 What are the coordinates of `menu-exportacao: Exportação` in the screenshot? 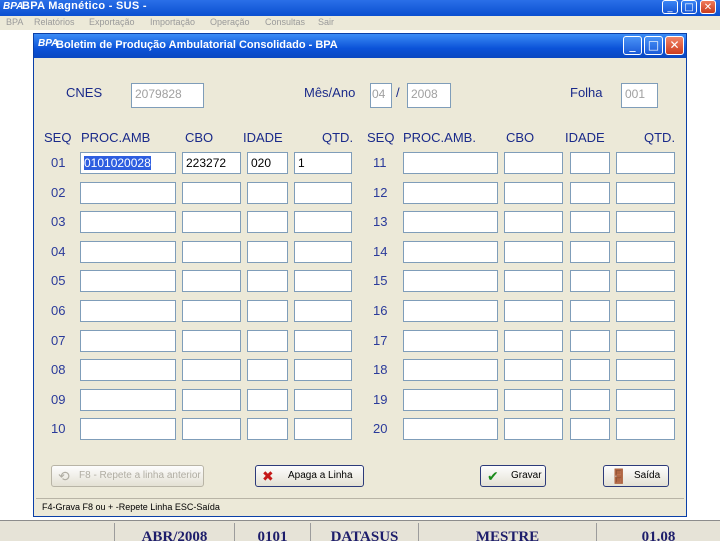 It's located at (112, 22).